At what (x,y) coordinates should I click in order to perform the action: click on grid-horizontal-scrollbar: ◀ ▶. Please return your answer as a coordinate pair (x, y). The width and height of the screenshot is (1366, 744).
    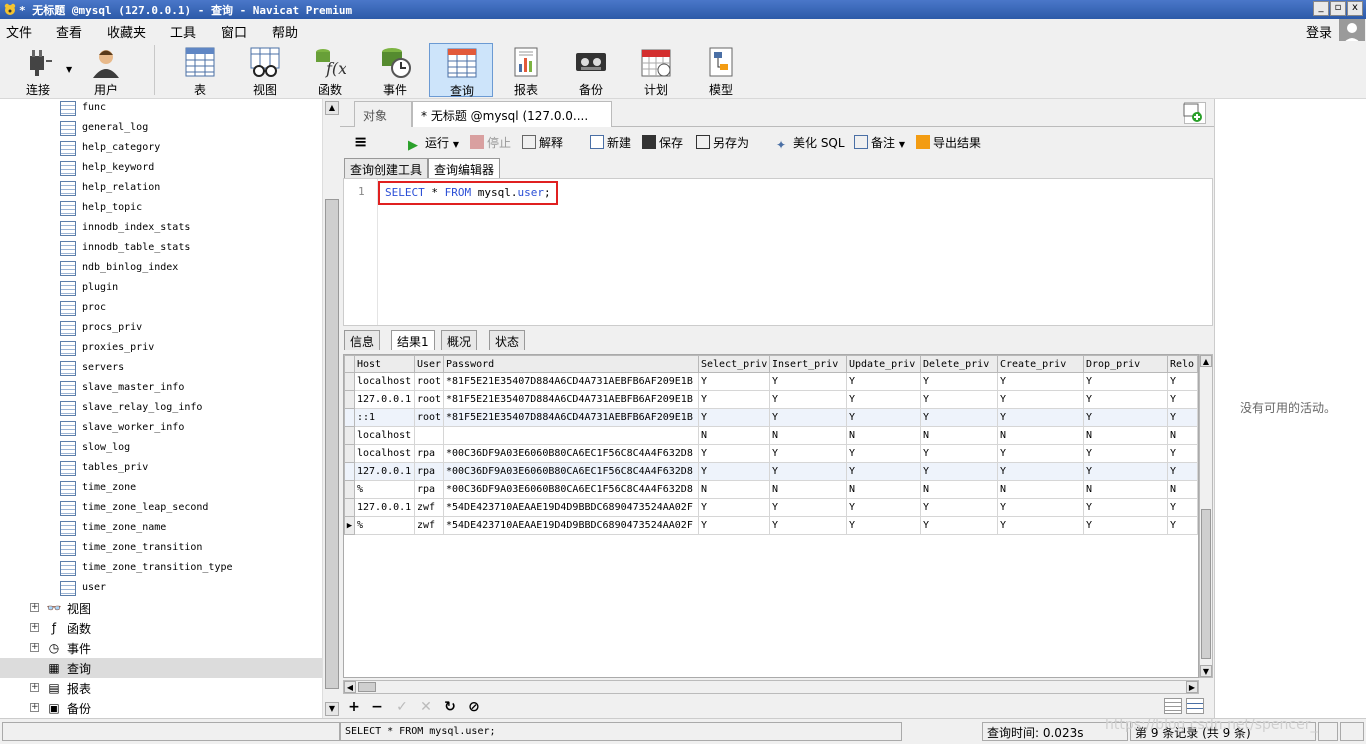
    Looking at the image, I should click on (771, 687).